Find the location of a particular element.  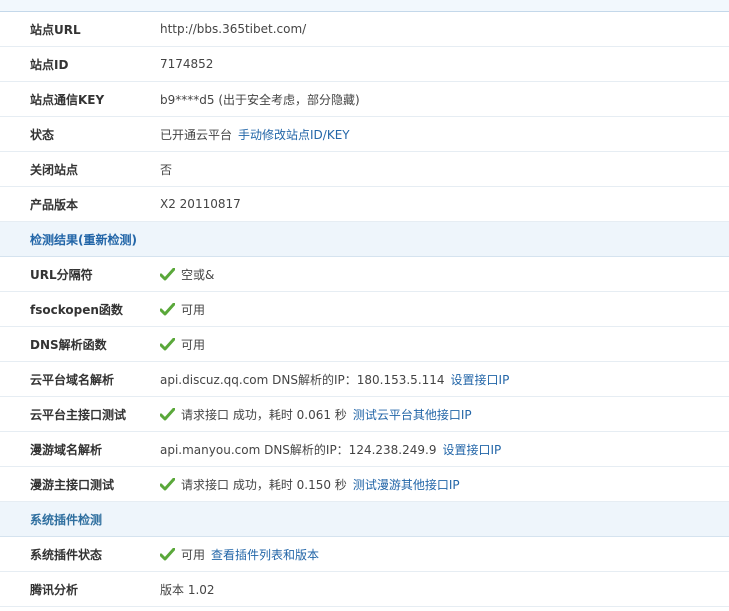

site-key-value: b9****d5 (出于安全考虑，部分隐藏) is located at coordinates (260, 99).